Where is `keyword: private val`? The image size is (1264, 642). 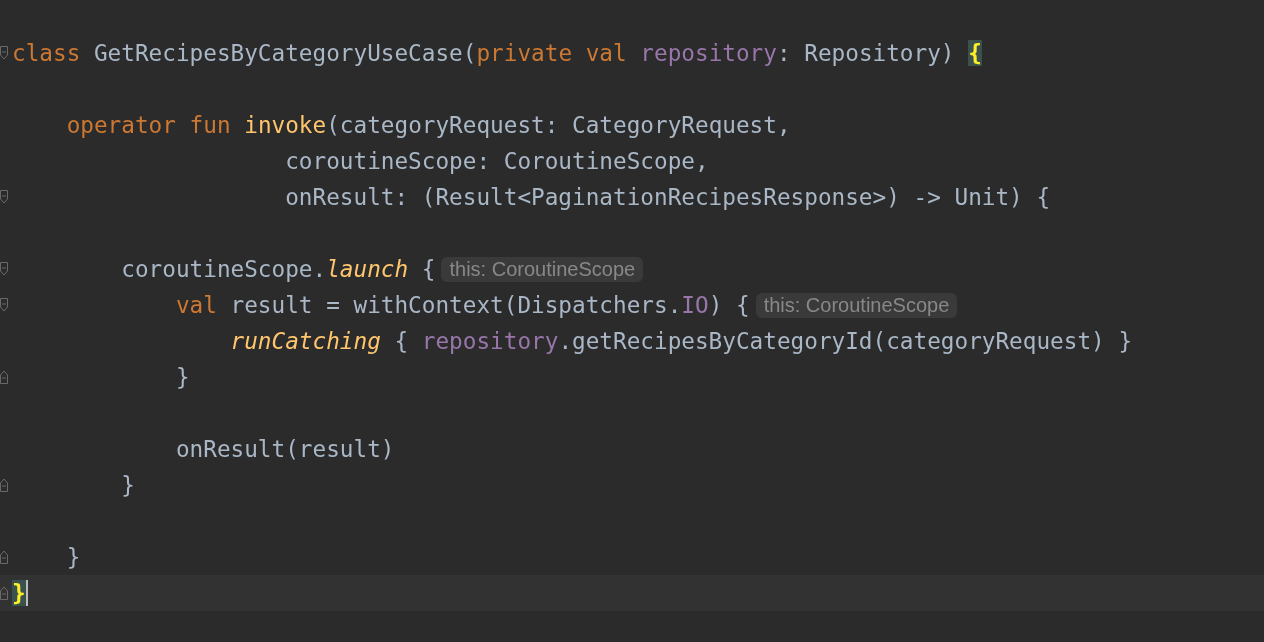
keyword: private val is located at coordinates (552, 53).